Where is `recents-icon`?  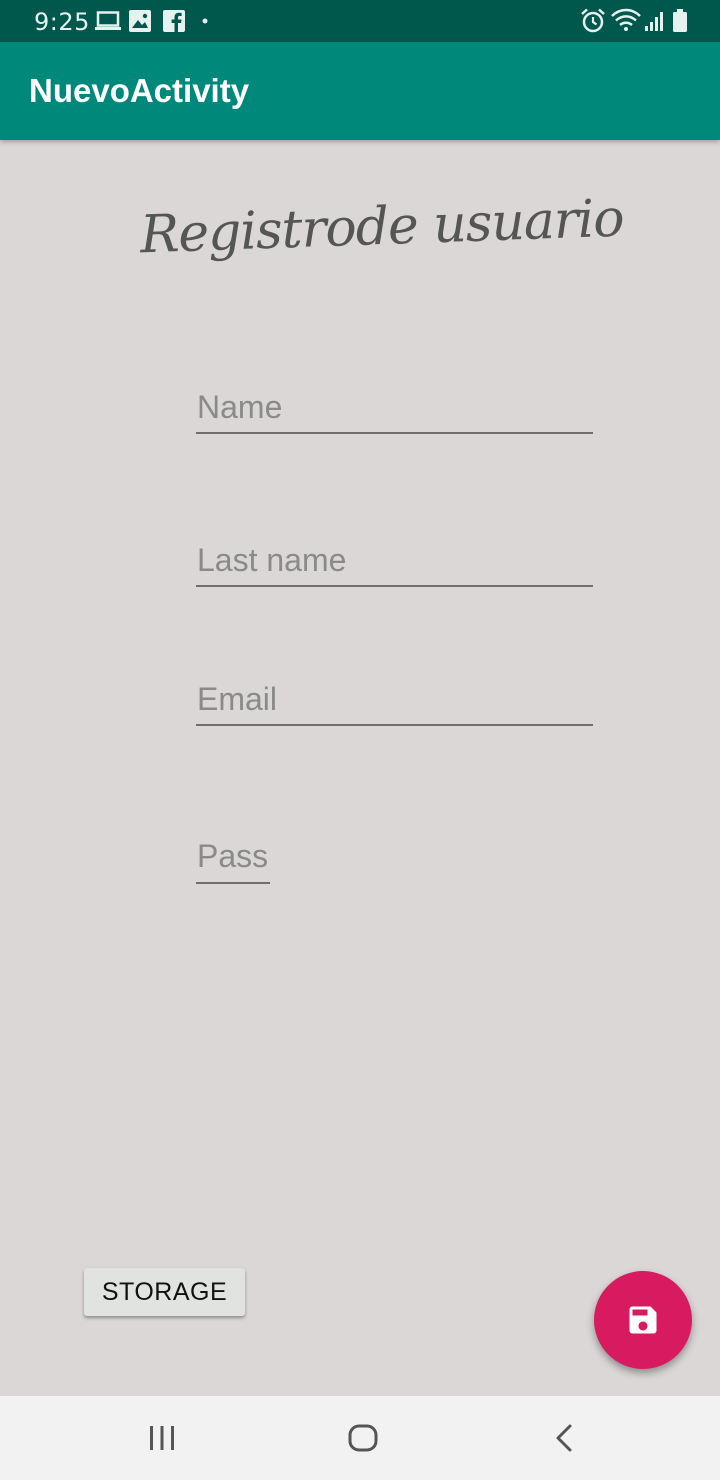 recents-icon is located at coordinates (162, 1438).